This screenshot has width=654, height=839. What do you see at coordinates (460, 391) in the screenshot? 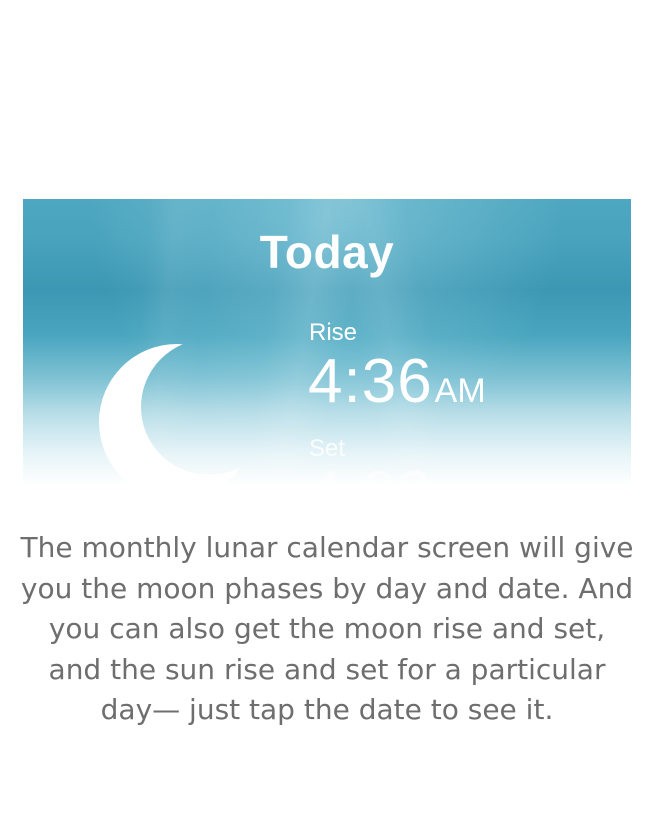
I see `moonrise-ampm: AM` at bounding box center [460, 391].